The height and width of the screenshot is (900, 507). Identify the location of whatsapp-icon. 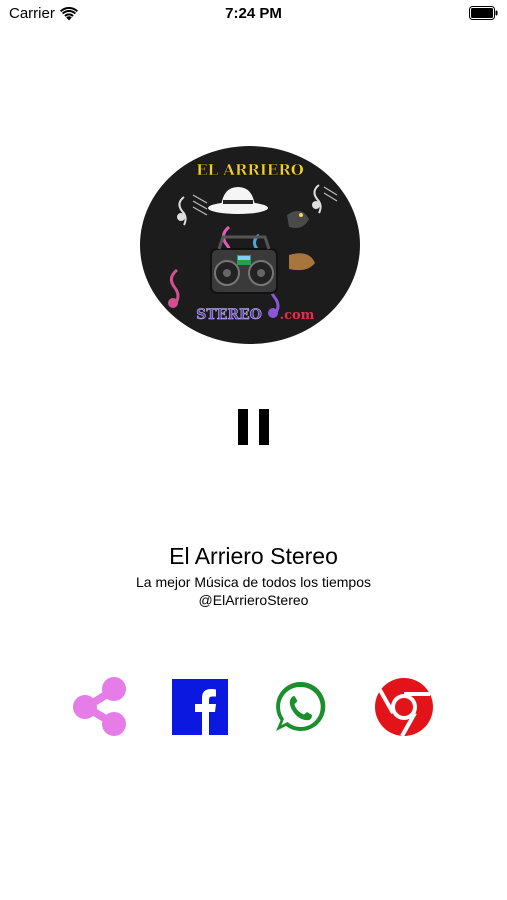
(301, 706).